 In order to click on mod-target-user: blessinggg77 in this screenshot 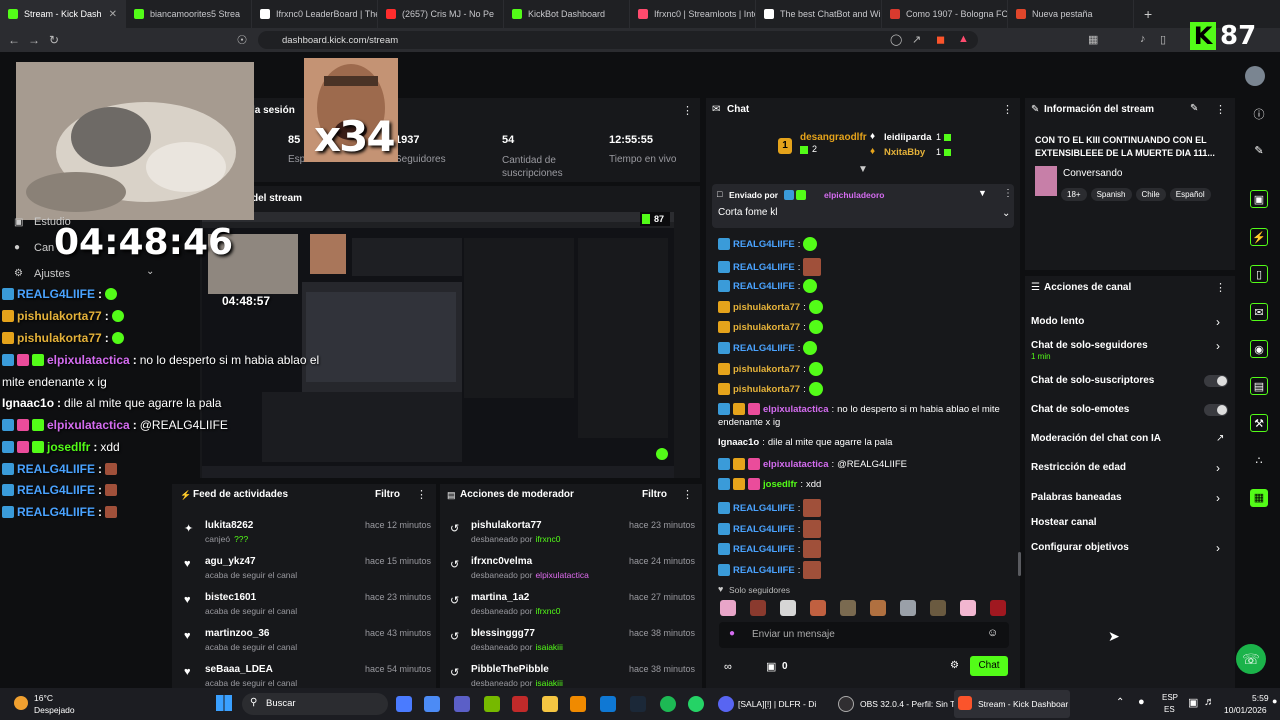, I will do `click(503, 633)`.